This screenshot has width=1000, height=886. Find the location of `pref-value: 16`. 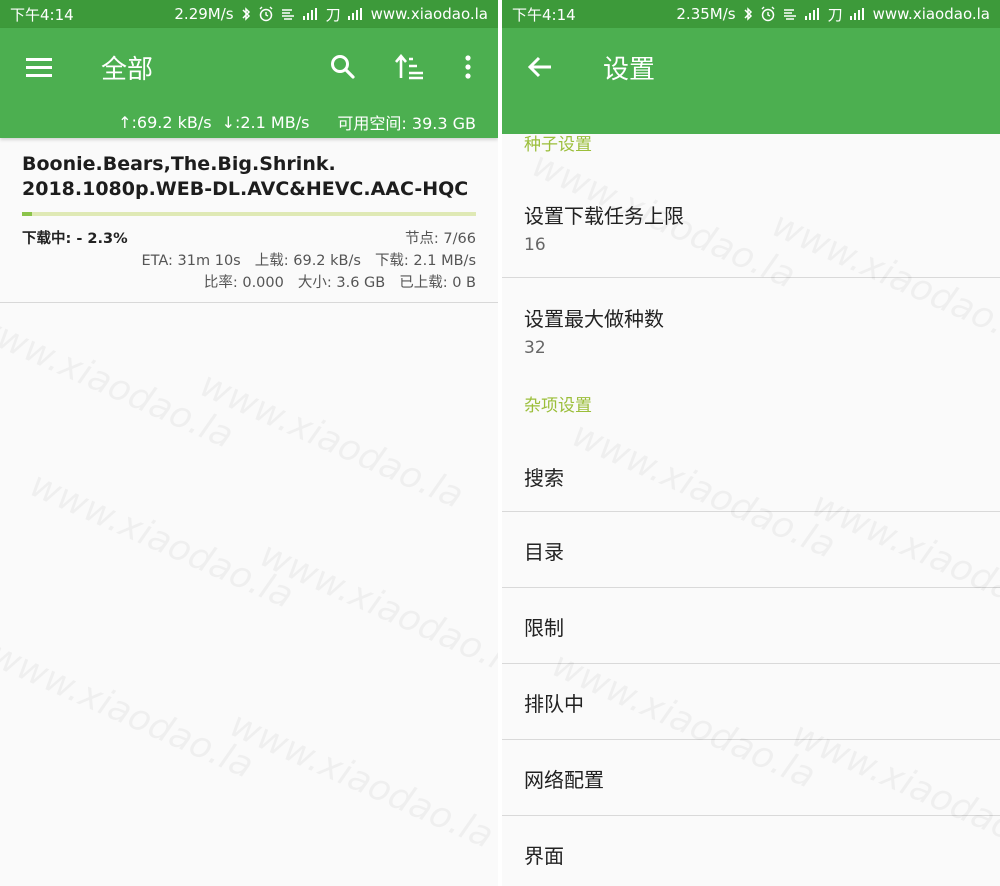

pref-value: 16 is located at coordinates (535, 245).